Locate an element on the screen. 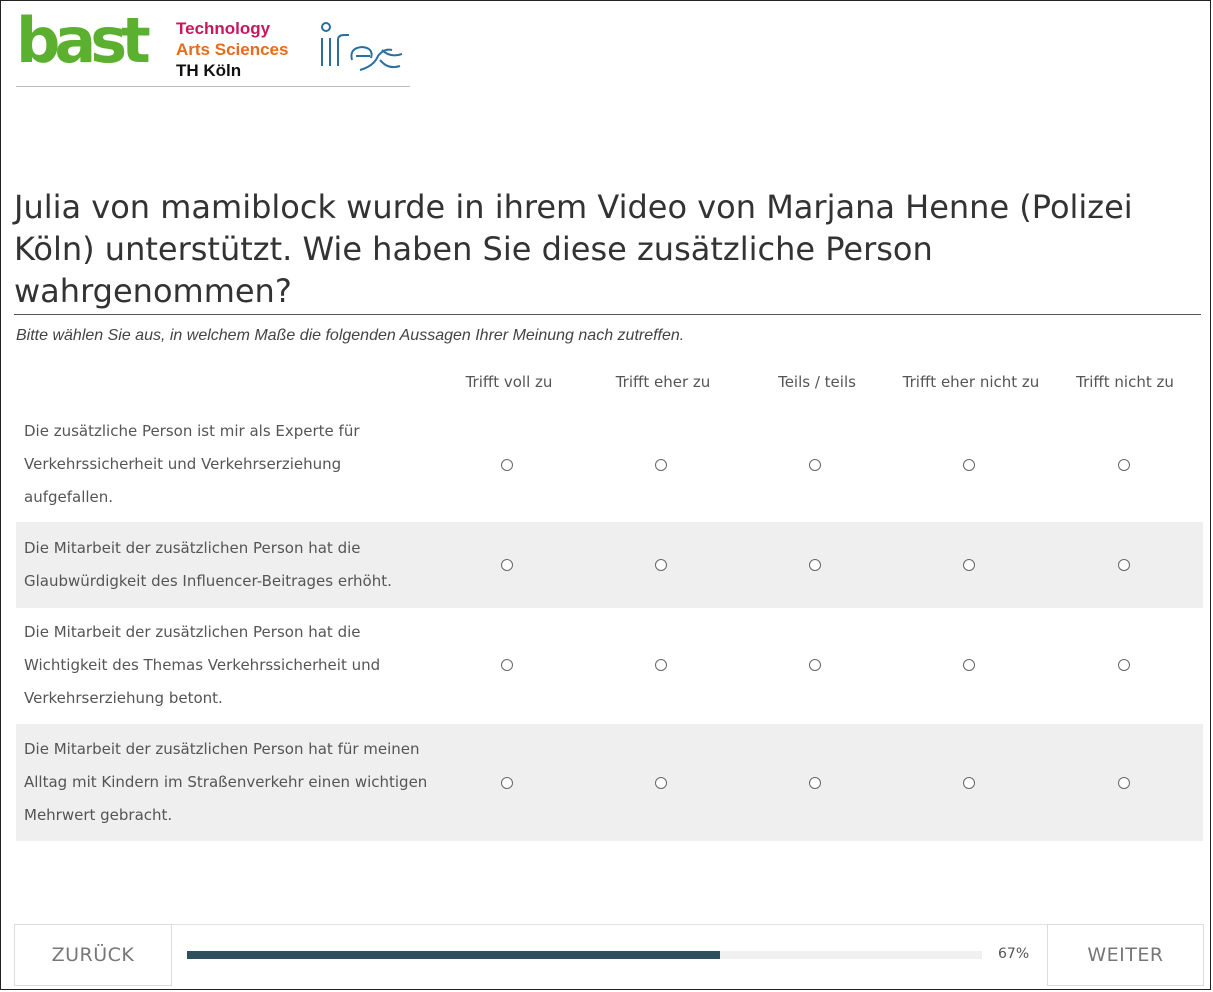 The height and width of the screenshot is (992, 1213). th-logo-line-3: TH Köln is located at coordinates (209, 70).